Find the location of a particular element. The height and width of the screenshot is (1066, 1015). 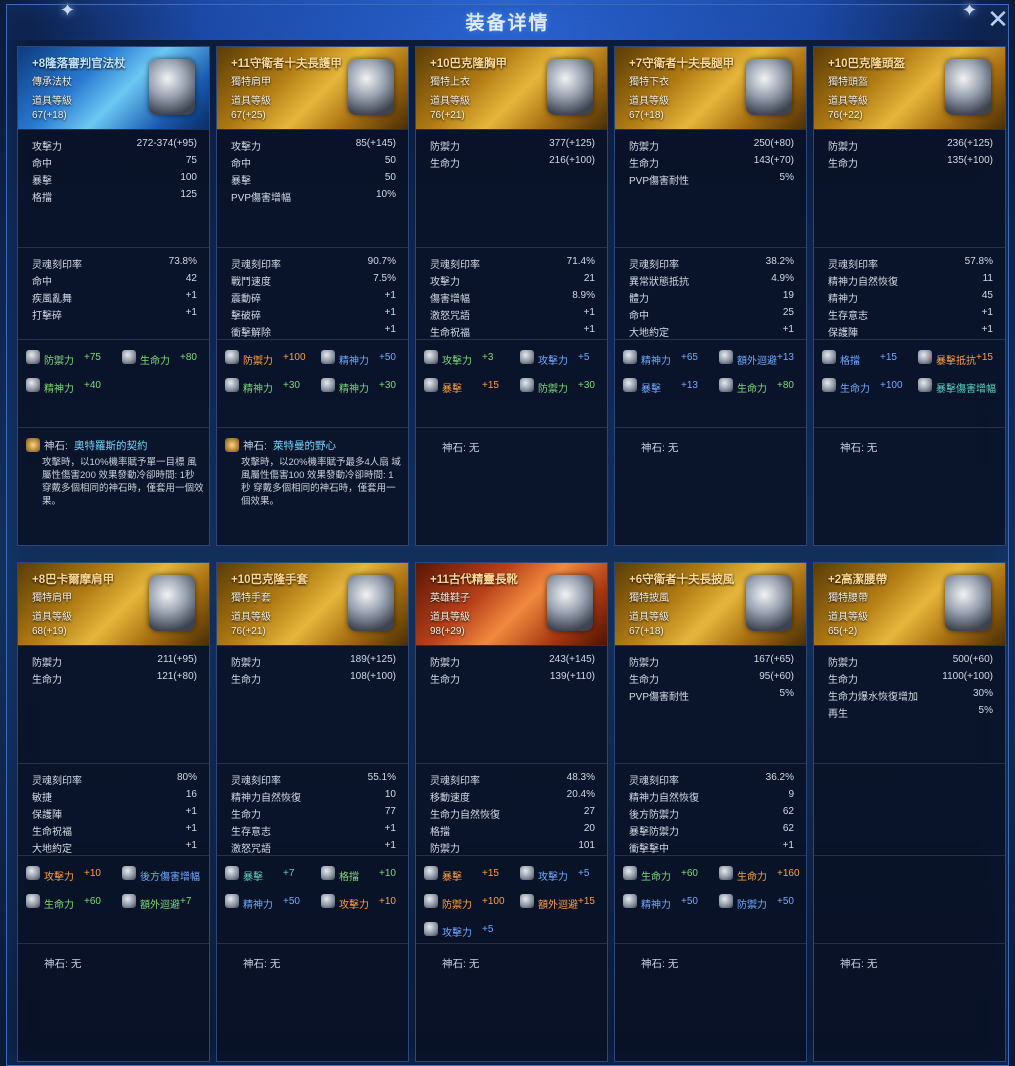

bonus-value: +30 is located at coordinates (387, 385).